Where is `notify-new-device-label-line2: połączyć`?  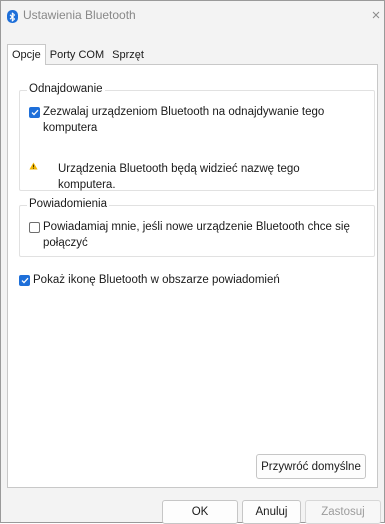 notify-new-device-label-line2: połączyć is located at coordinates (65, 243).